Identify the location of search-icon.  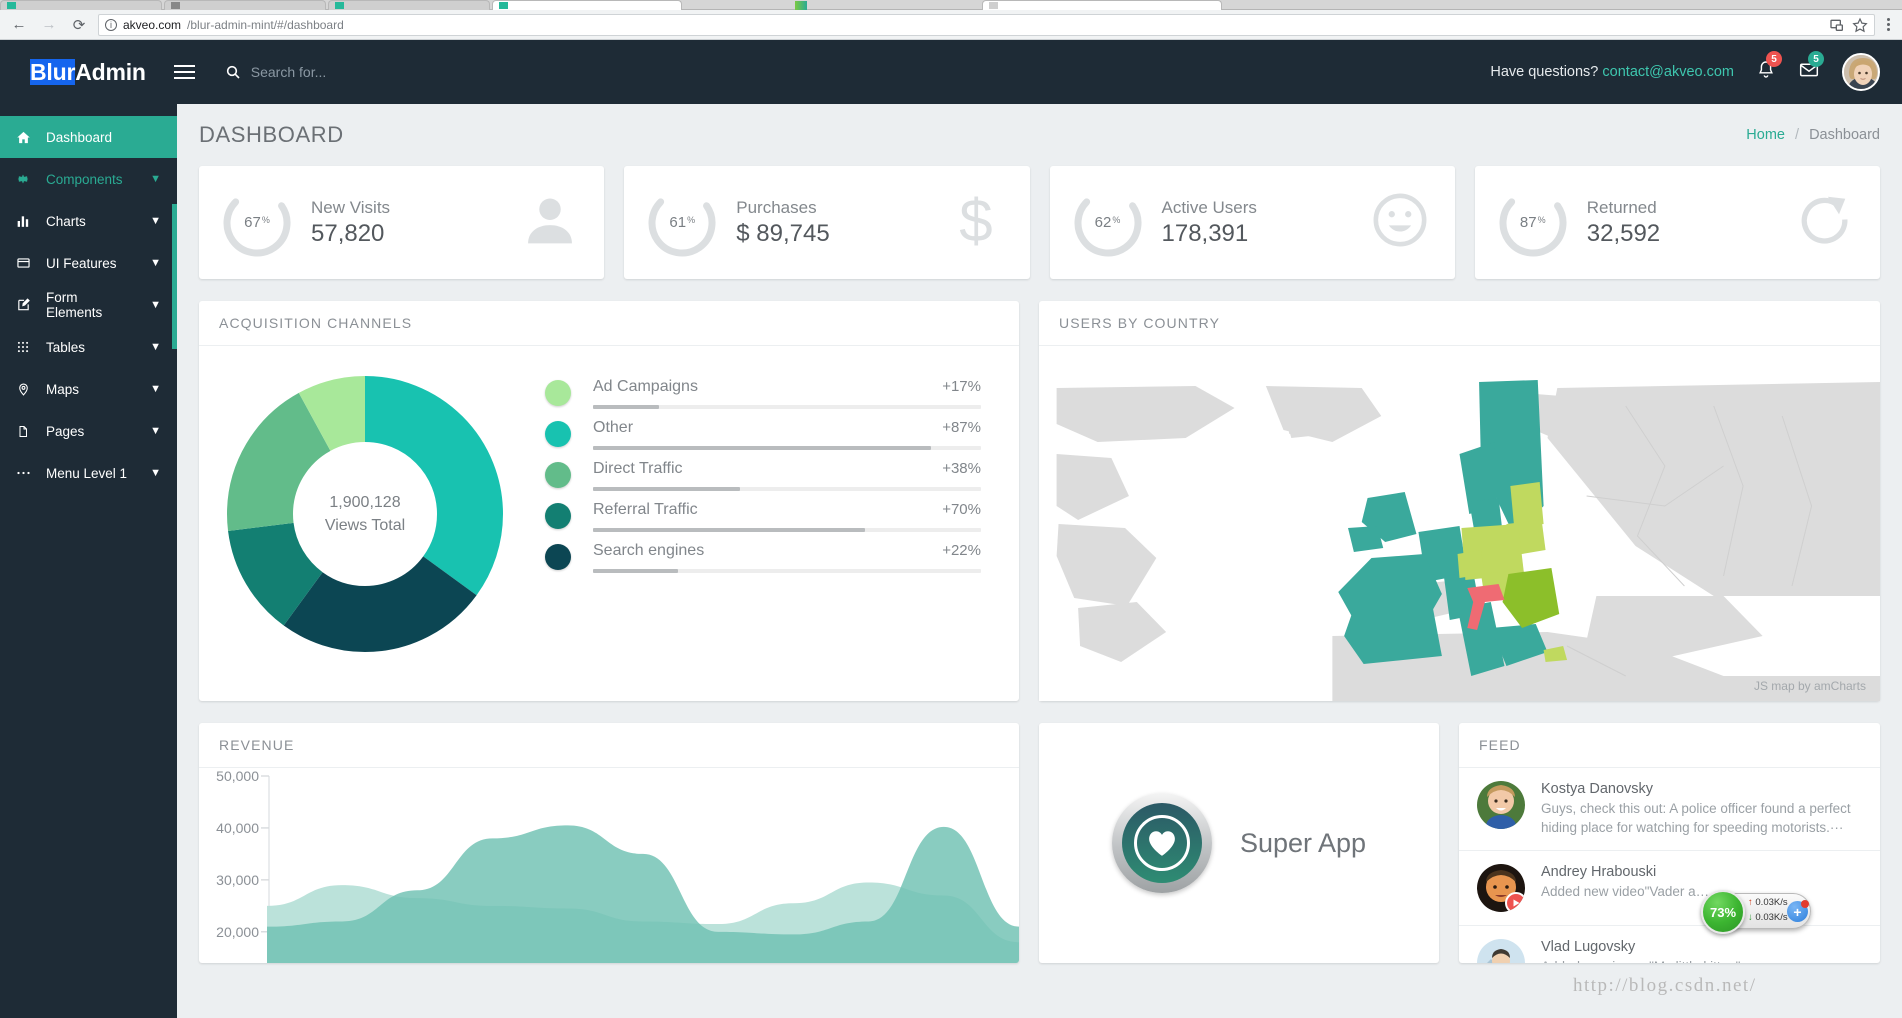
(233, 72).